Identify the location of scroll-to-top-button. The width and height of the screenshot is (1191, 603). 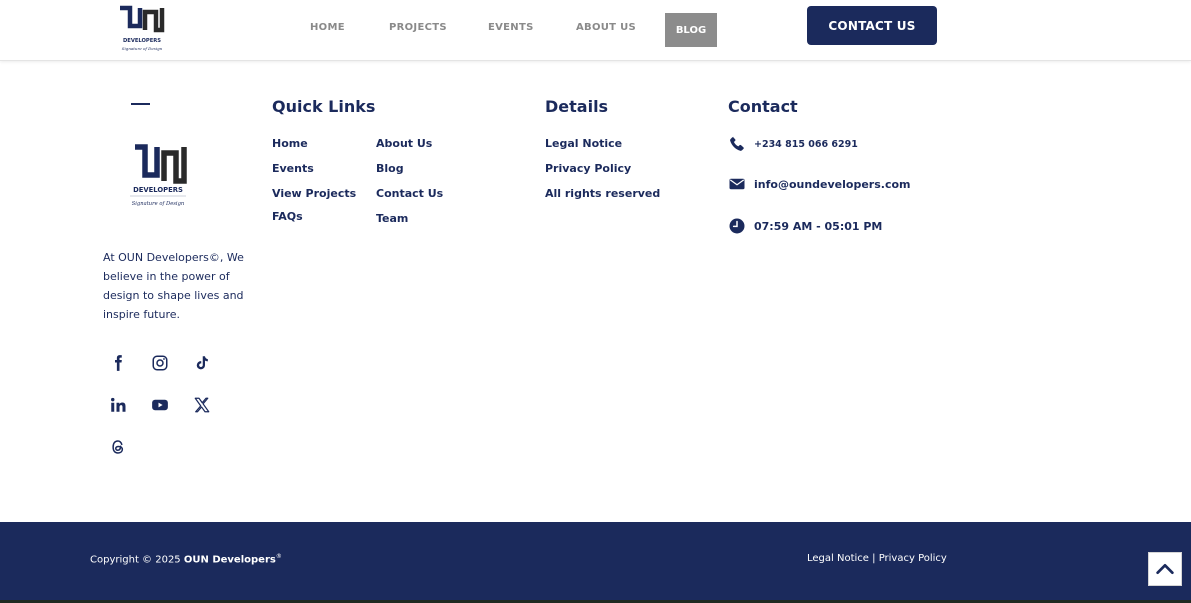
(1165, 569).